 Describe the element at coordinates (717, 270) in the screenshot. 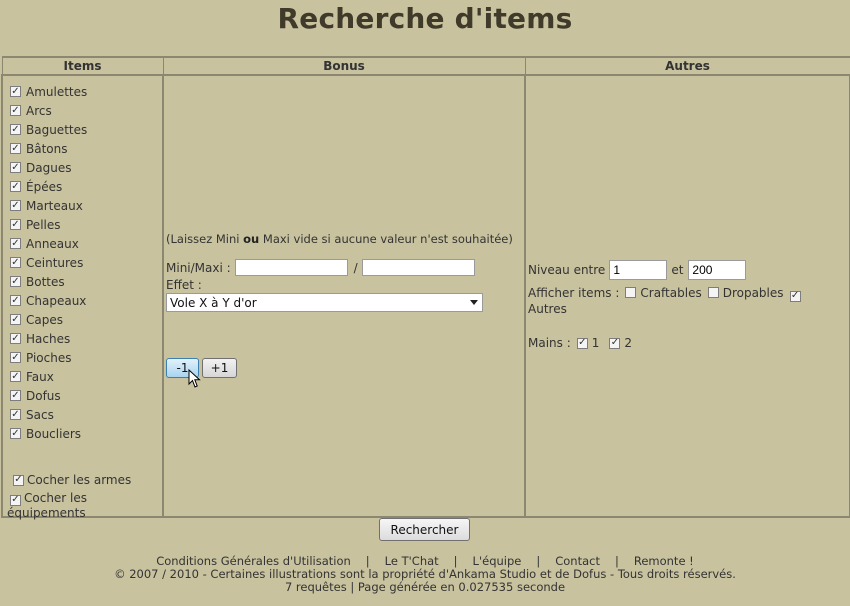

I see `niveau-max-input` at that location.